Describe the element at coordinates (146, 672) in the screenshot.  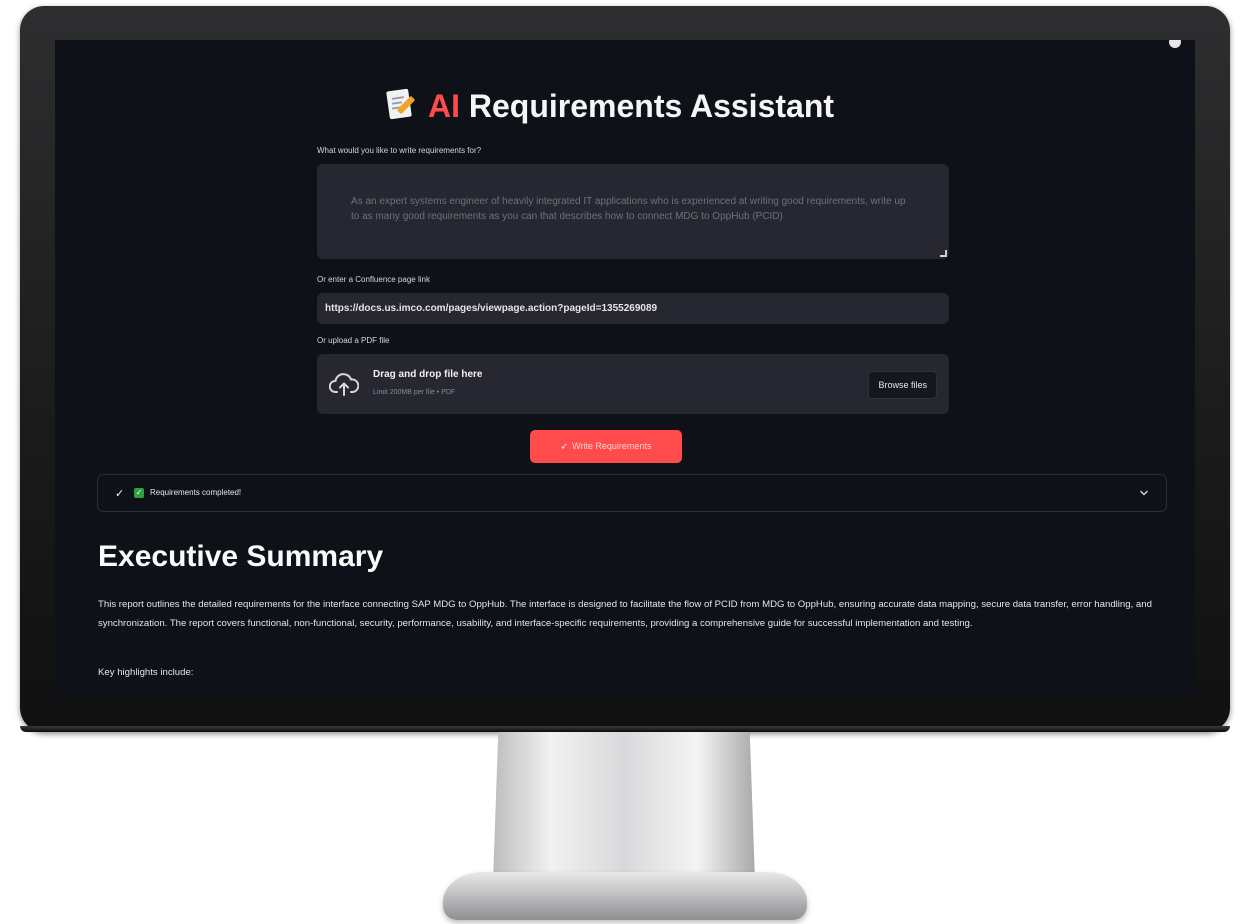
I see `key-highlights-intro: Key highlights include:` at that location.